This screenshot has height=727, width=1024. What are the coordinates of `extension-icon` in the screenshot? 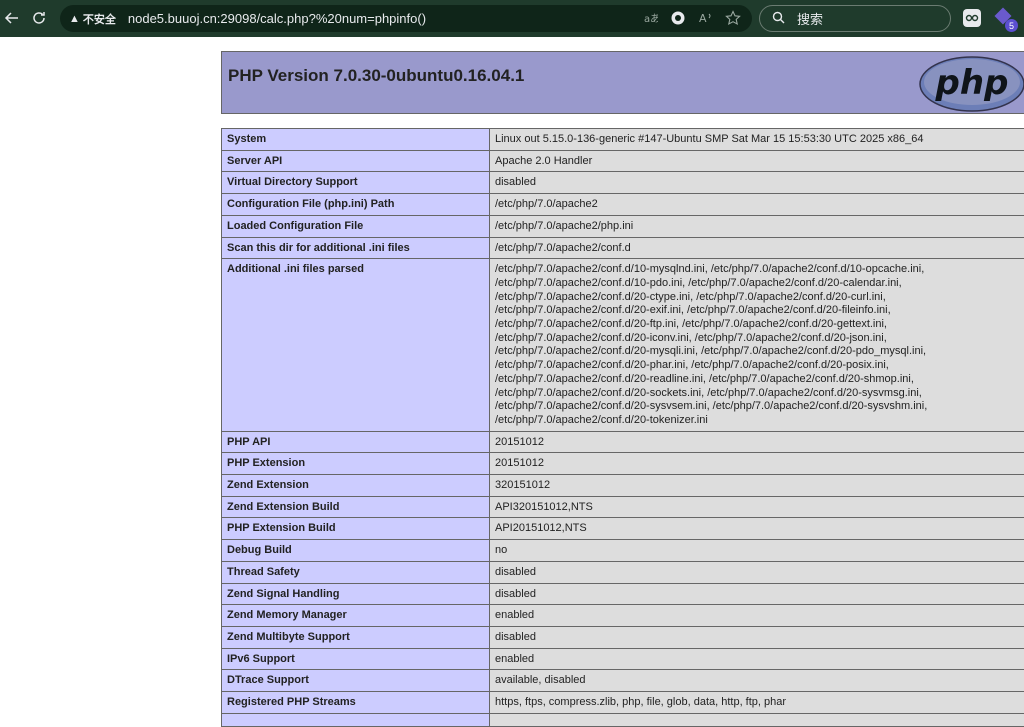 It's located at (972, 18).